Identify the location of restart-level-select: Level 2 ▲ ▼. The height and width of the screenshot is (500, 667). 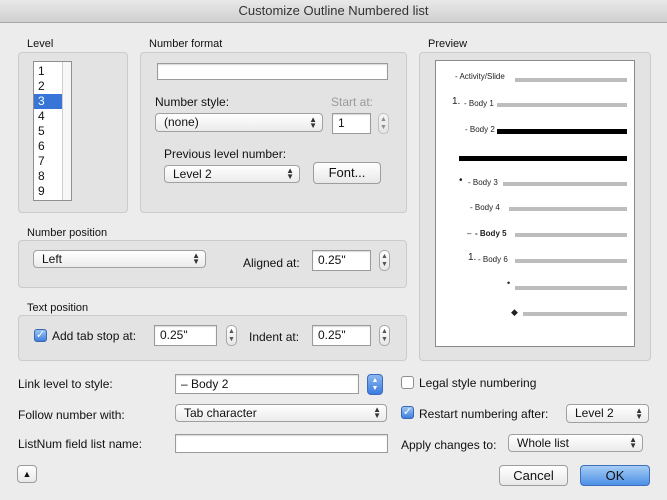
(607, 413).